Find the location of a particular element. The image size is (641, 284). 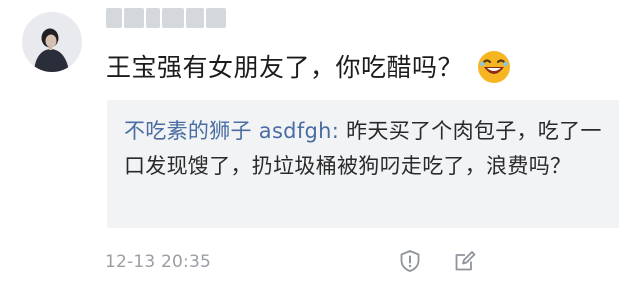

avatar is located at coordinates (52, 42).